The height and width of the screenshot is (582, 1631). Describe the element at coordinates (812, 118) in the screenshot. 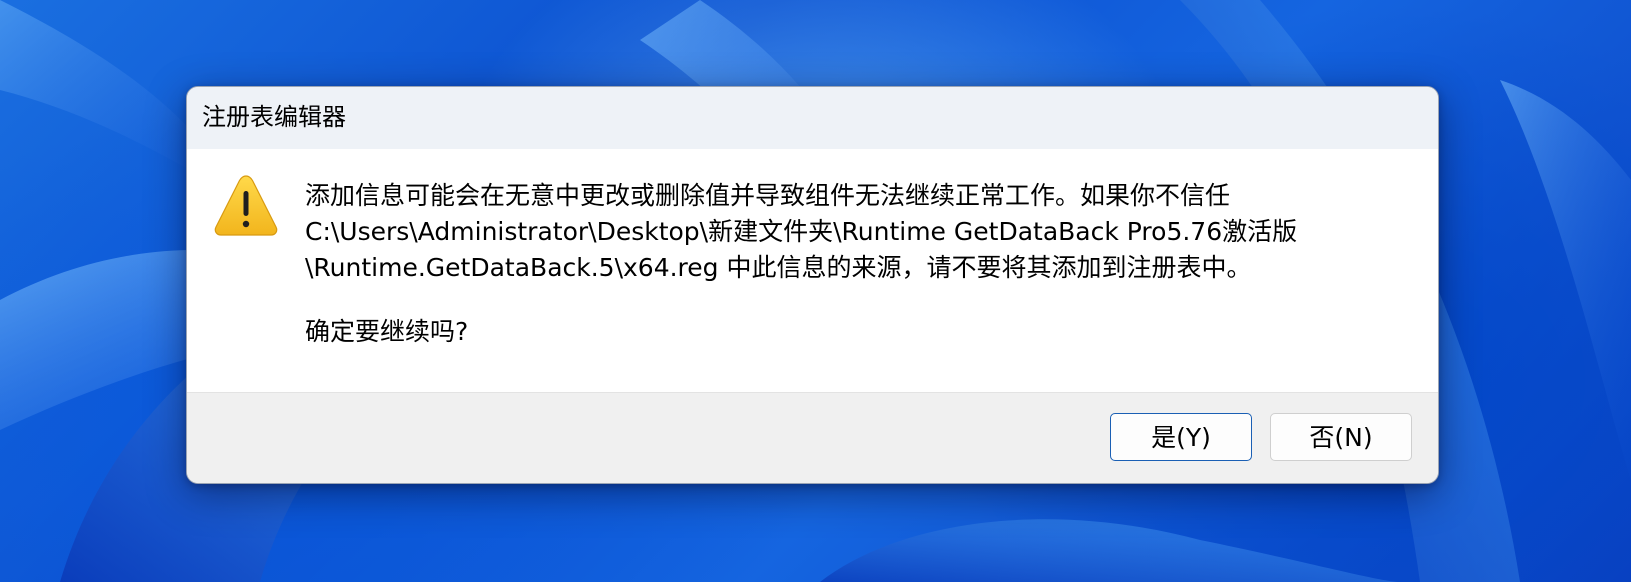

I see `title-bar: 注册表编辑器` at that location.